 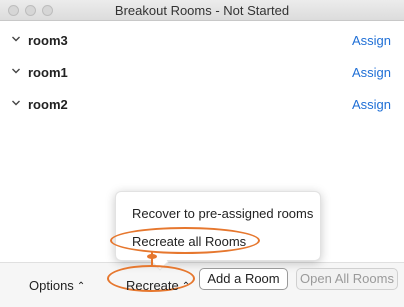 What do you see at coordinates (51, 285) in the screenshot?
I see `options-label: Options` at bounding box center [51, 285].